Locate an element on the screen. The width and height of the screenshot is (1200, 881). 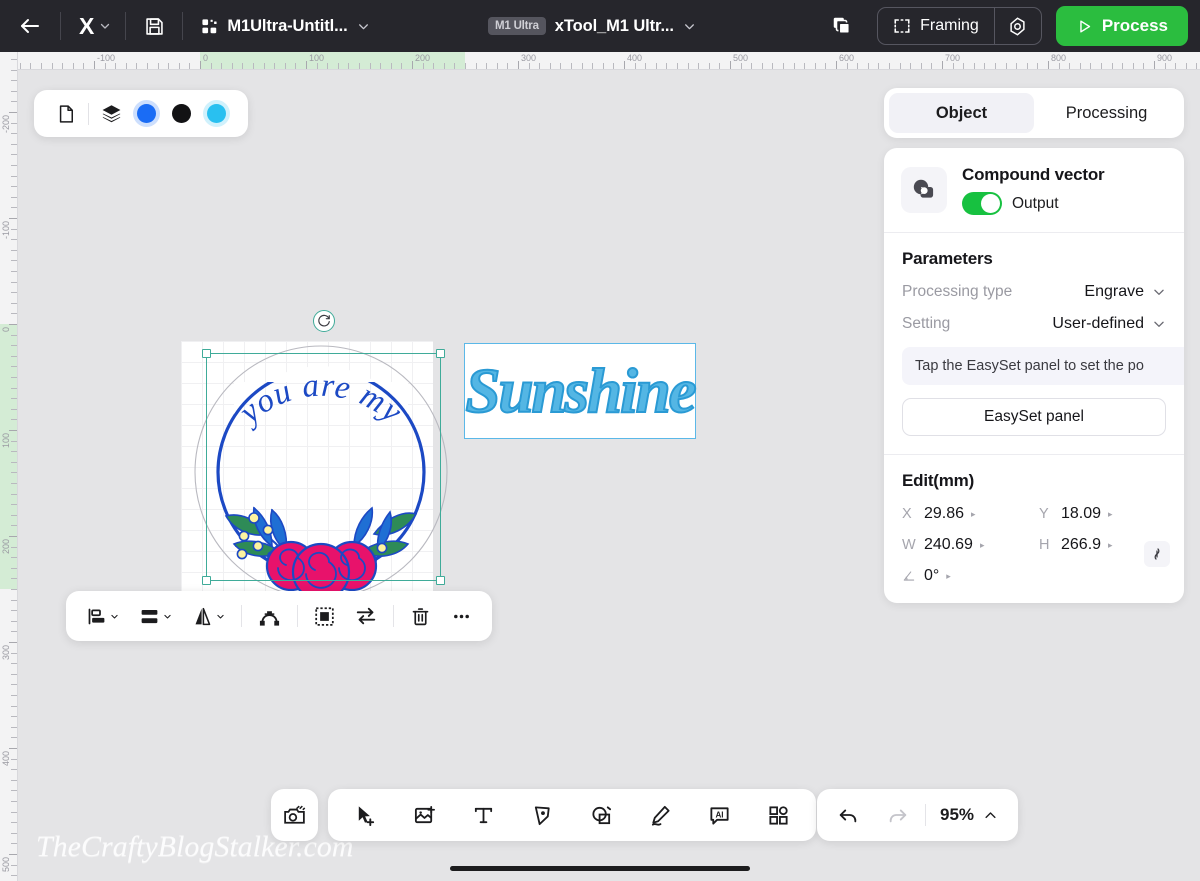
top-bar-actions: Framing Process is located at coordinates (1009, 26).